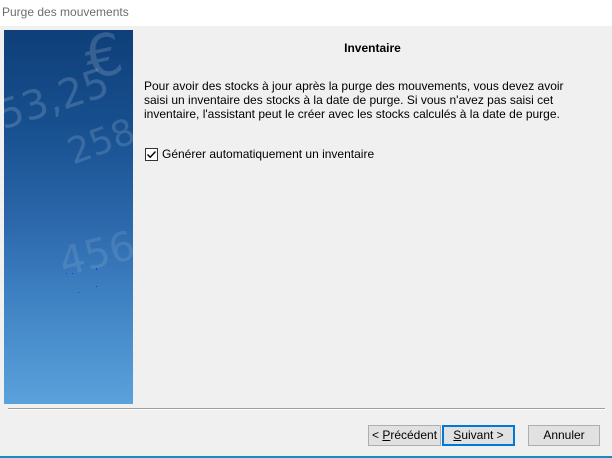  I want to click on auto-inventory-checkbox, so click(151, 154).